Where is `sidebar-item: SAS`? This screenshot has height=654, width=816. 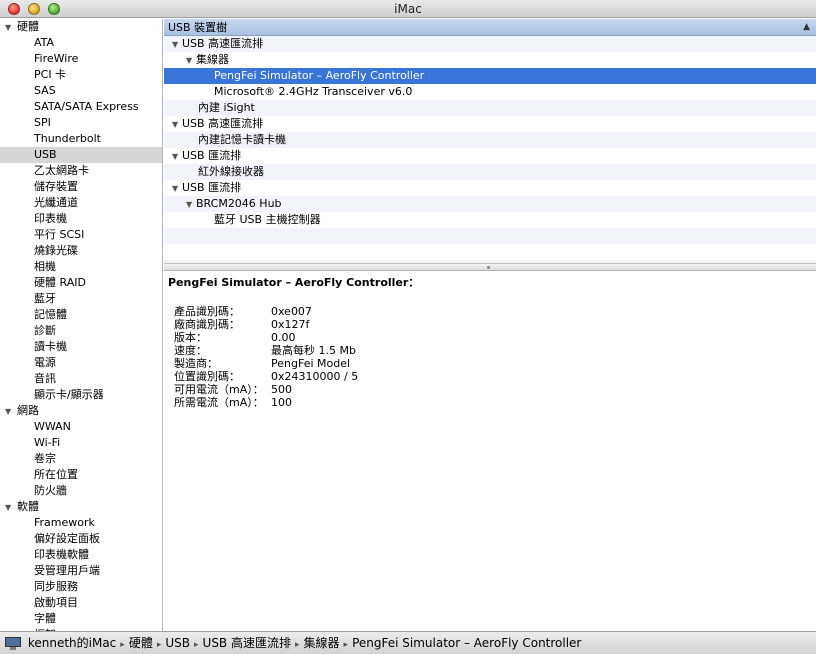 sidebar-item: SAS is located at coordinates (81, 91).